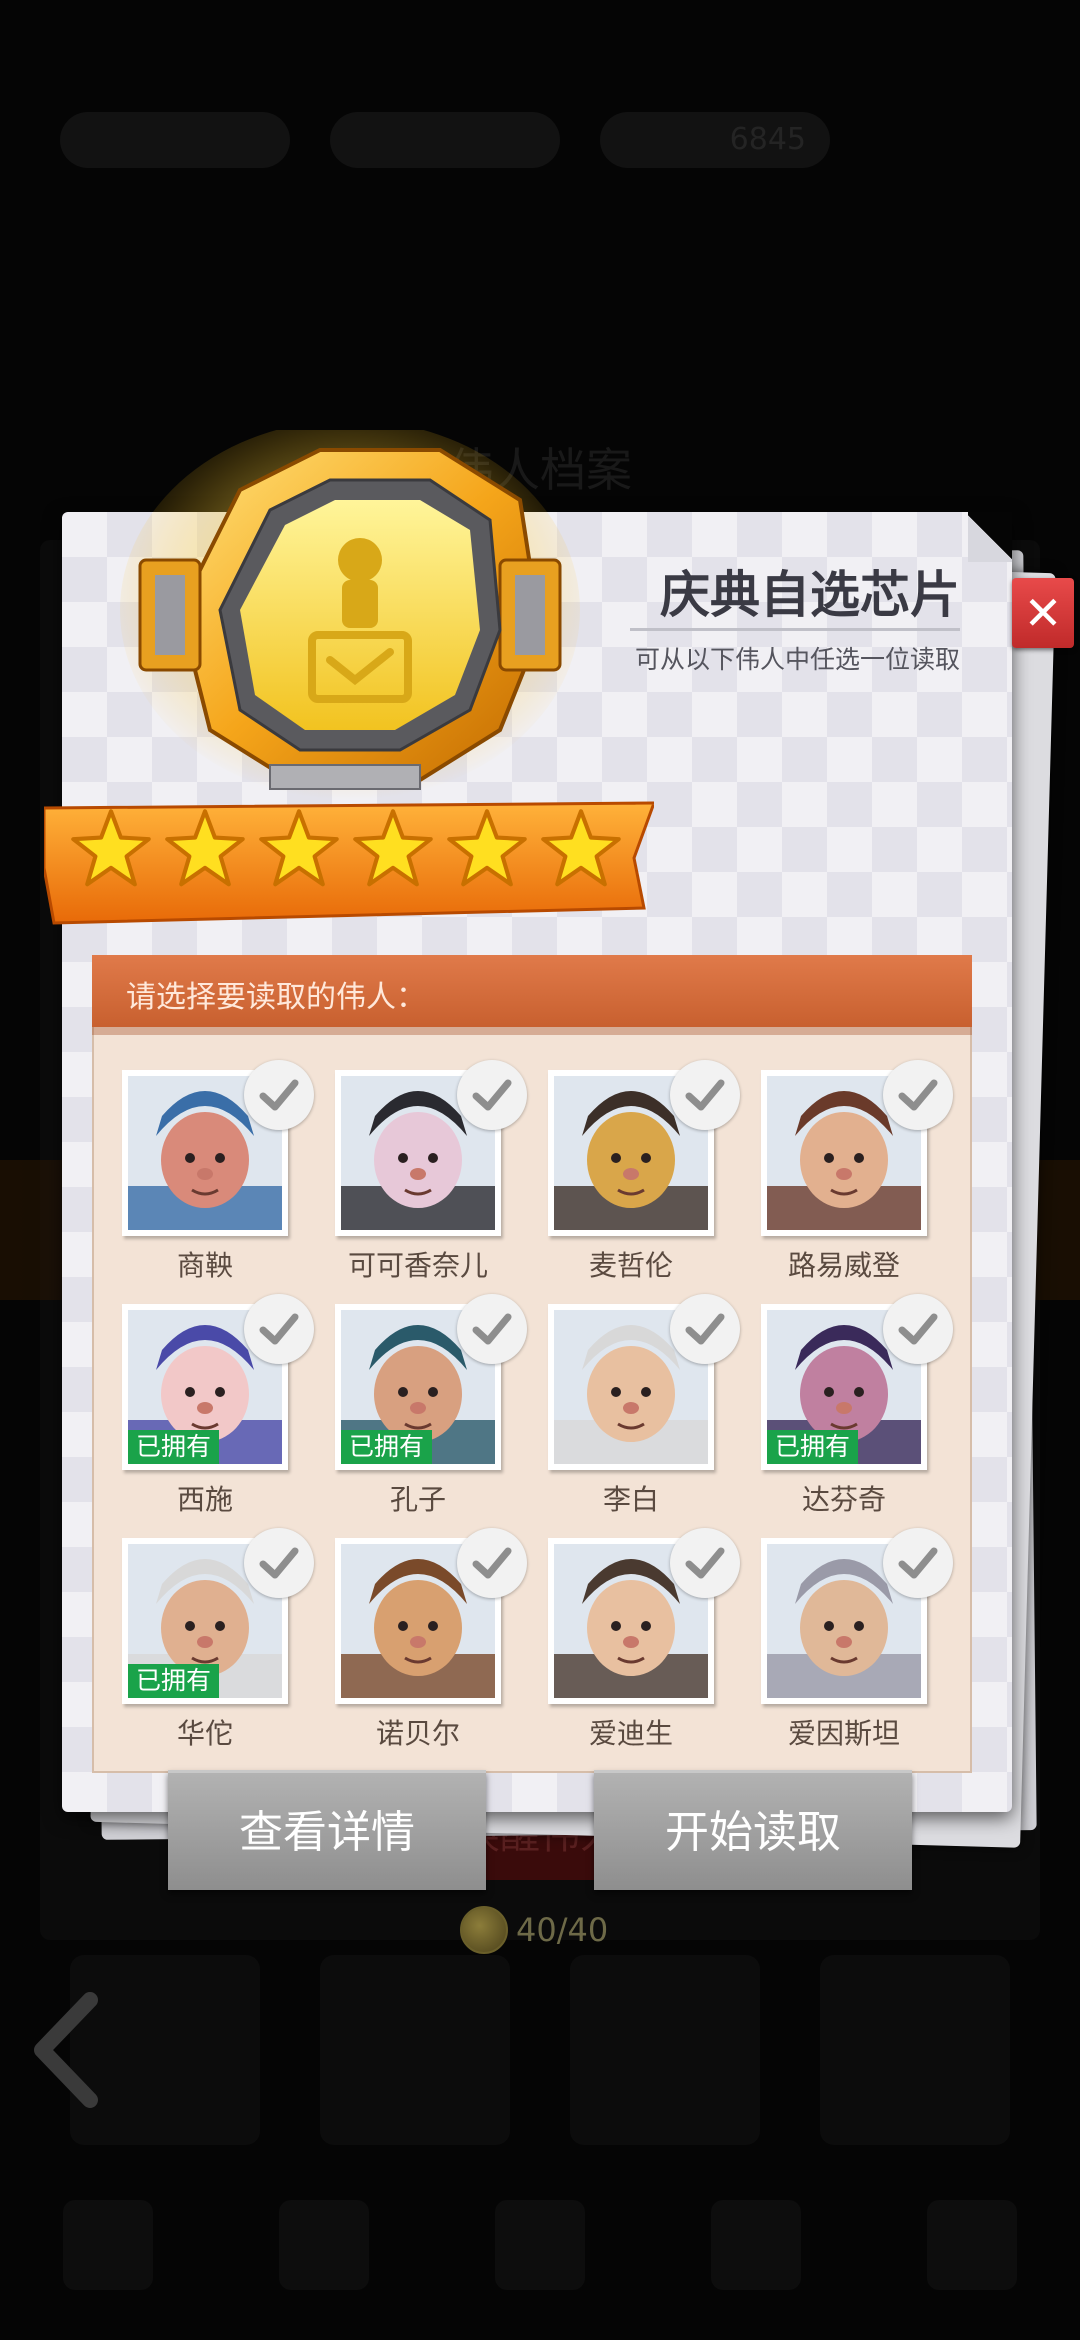 Image resolution: width=1080 pixels, height=2340 pixels. Describe the element at coordinates (216, 1177) in the screenshot. I see `hero-card: 商鞅` at that location.